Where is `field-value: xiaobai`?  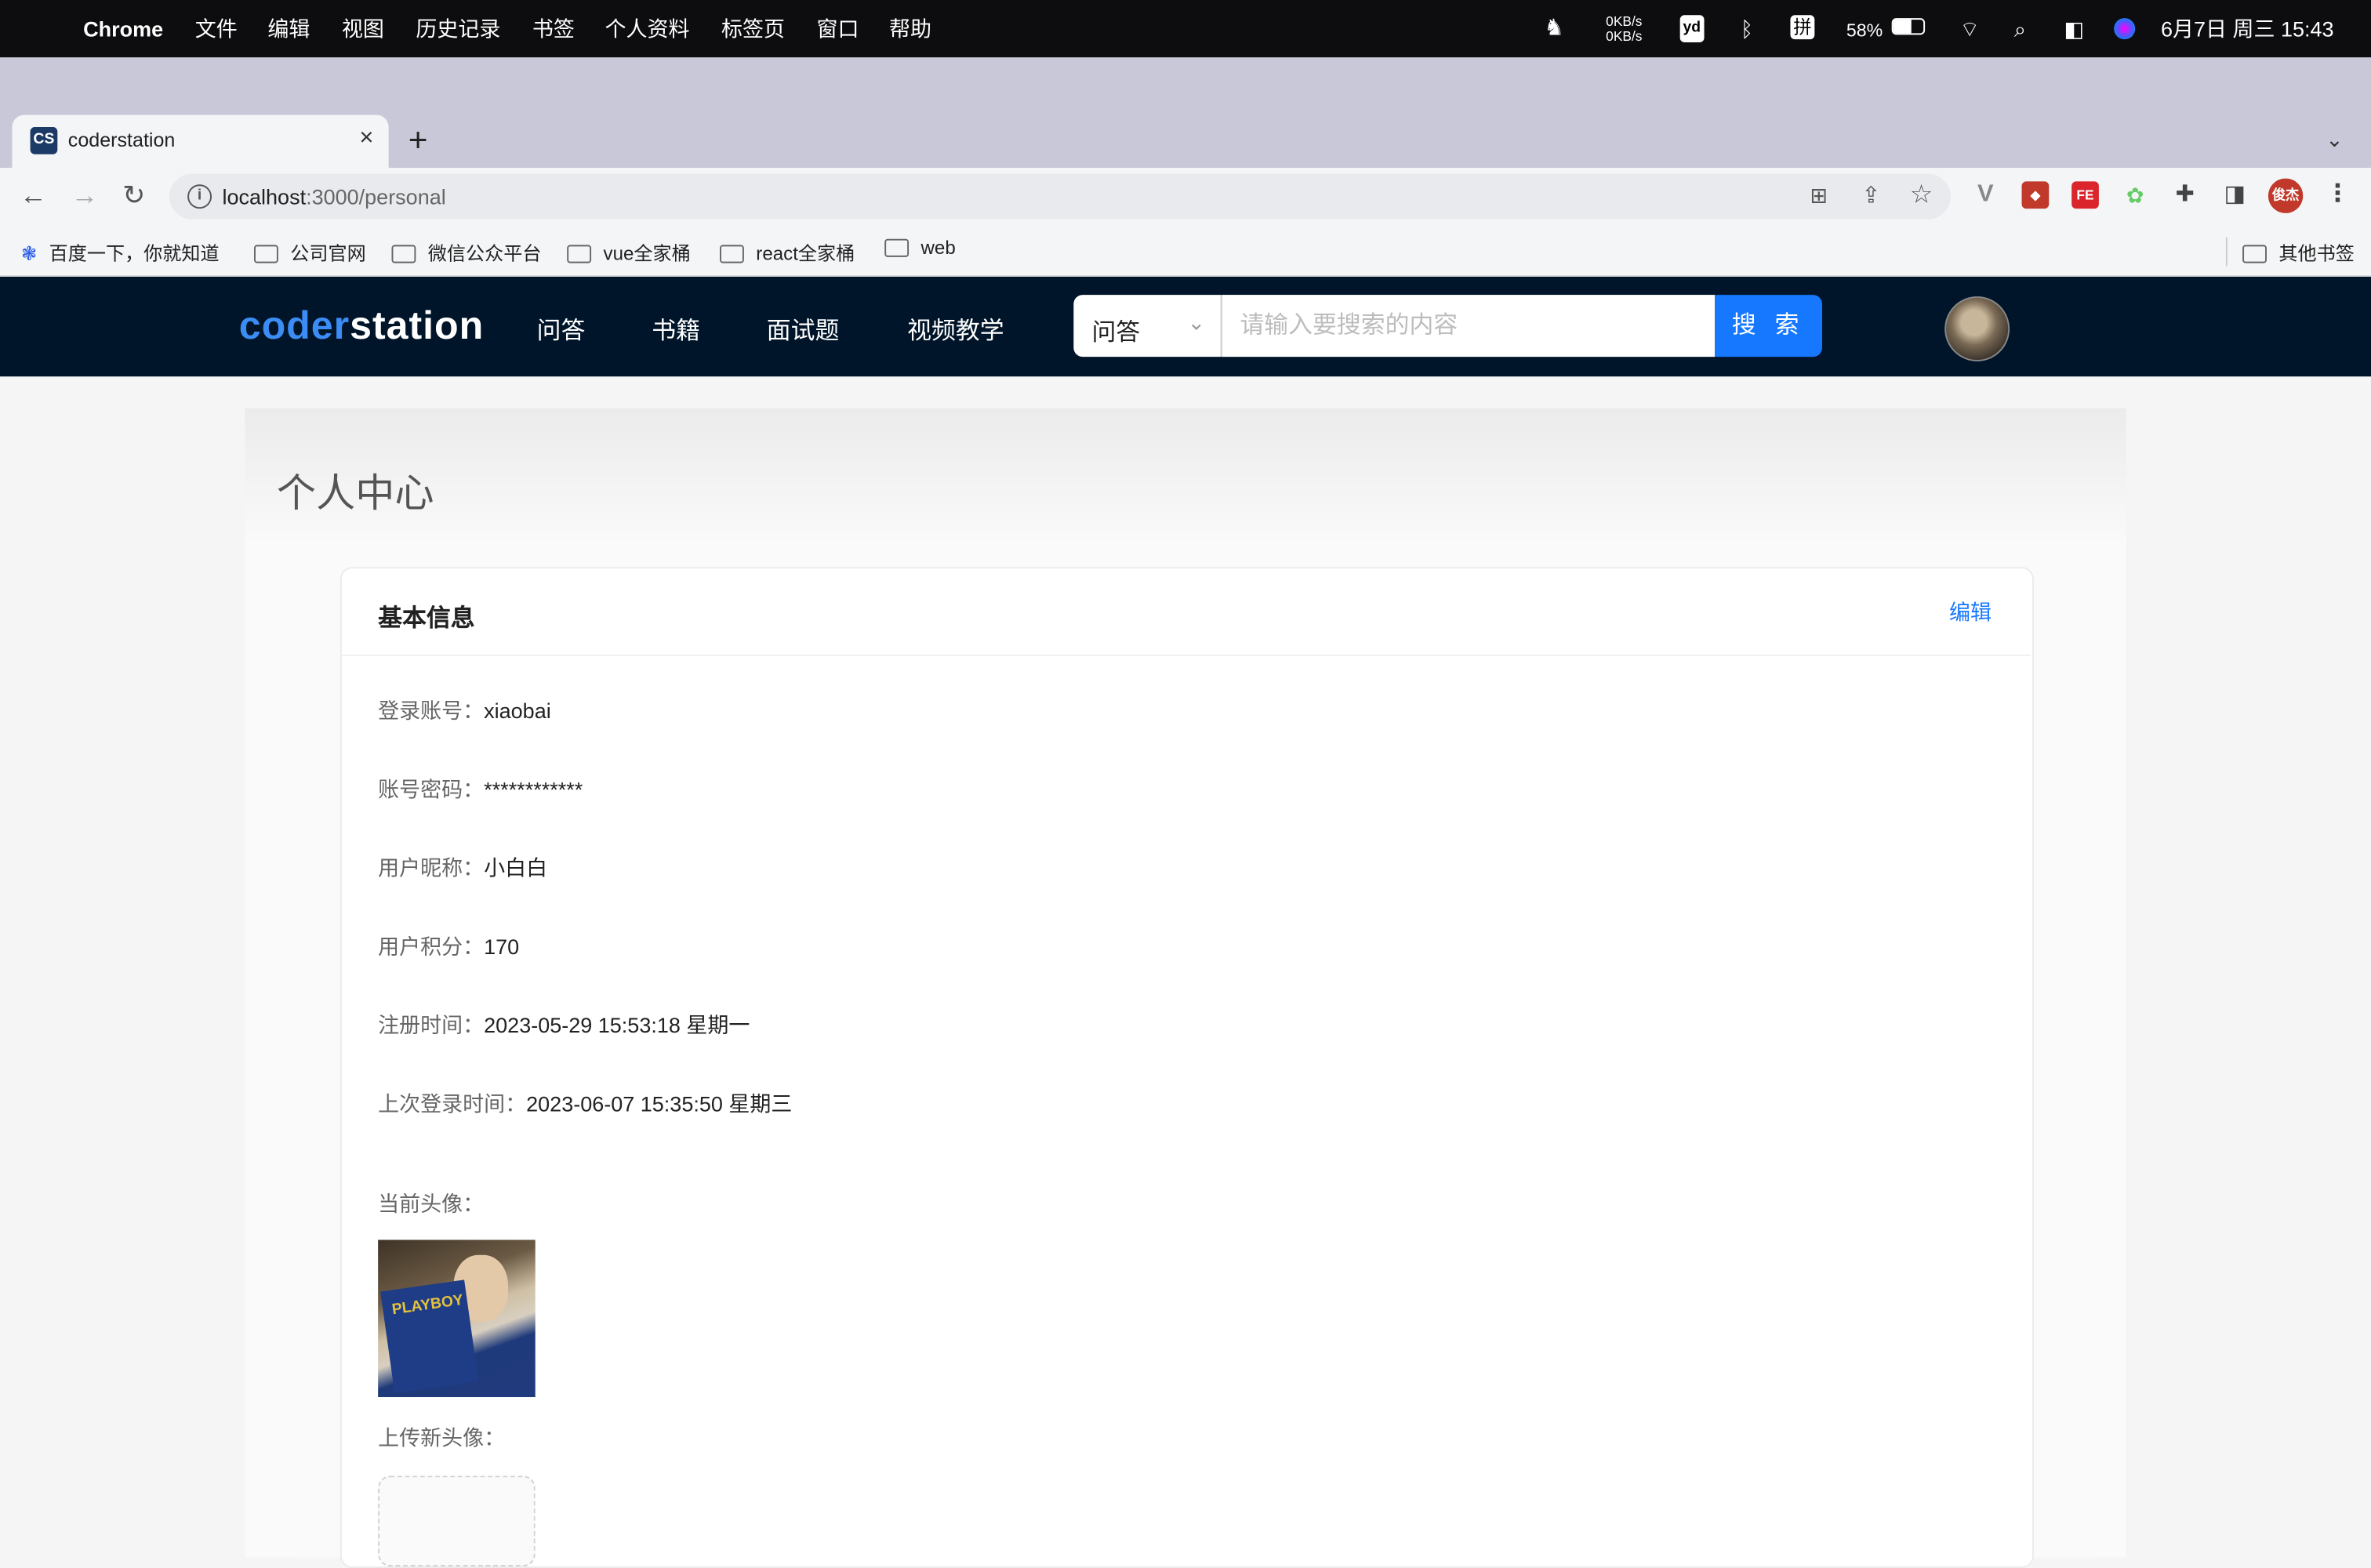 field-value: xiaobai is located at coordinates (517, 711).